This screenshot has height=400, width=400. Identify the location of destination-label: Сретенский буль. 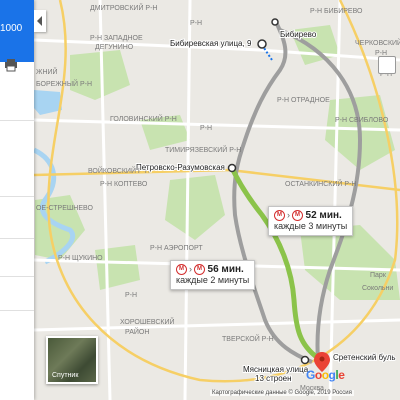
(364, 357).